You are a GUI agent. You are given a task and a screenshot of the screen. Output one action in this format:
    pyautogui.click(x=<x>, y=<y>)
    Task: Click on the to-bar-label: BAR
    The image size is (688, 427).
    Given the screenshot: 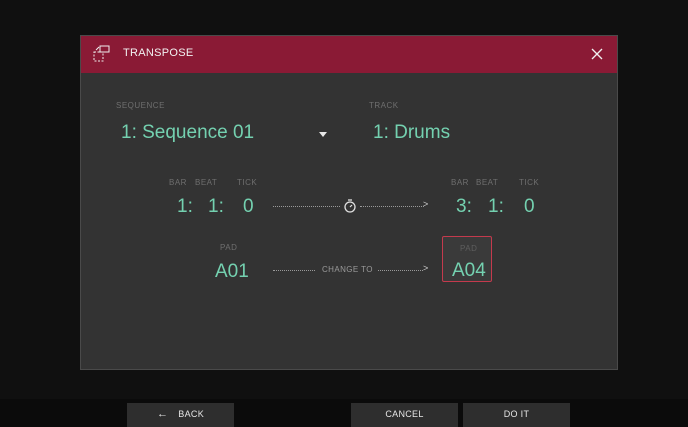 What is the action you would take?
    pyautogui.click(x=460, y=182)
    